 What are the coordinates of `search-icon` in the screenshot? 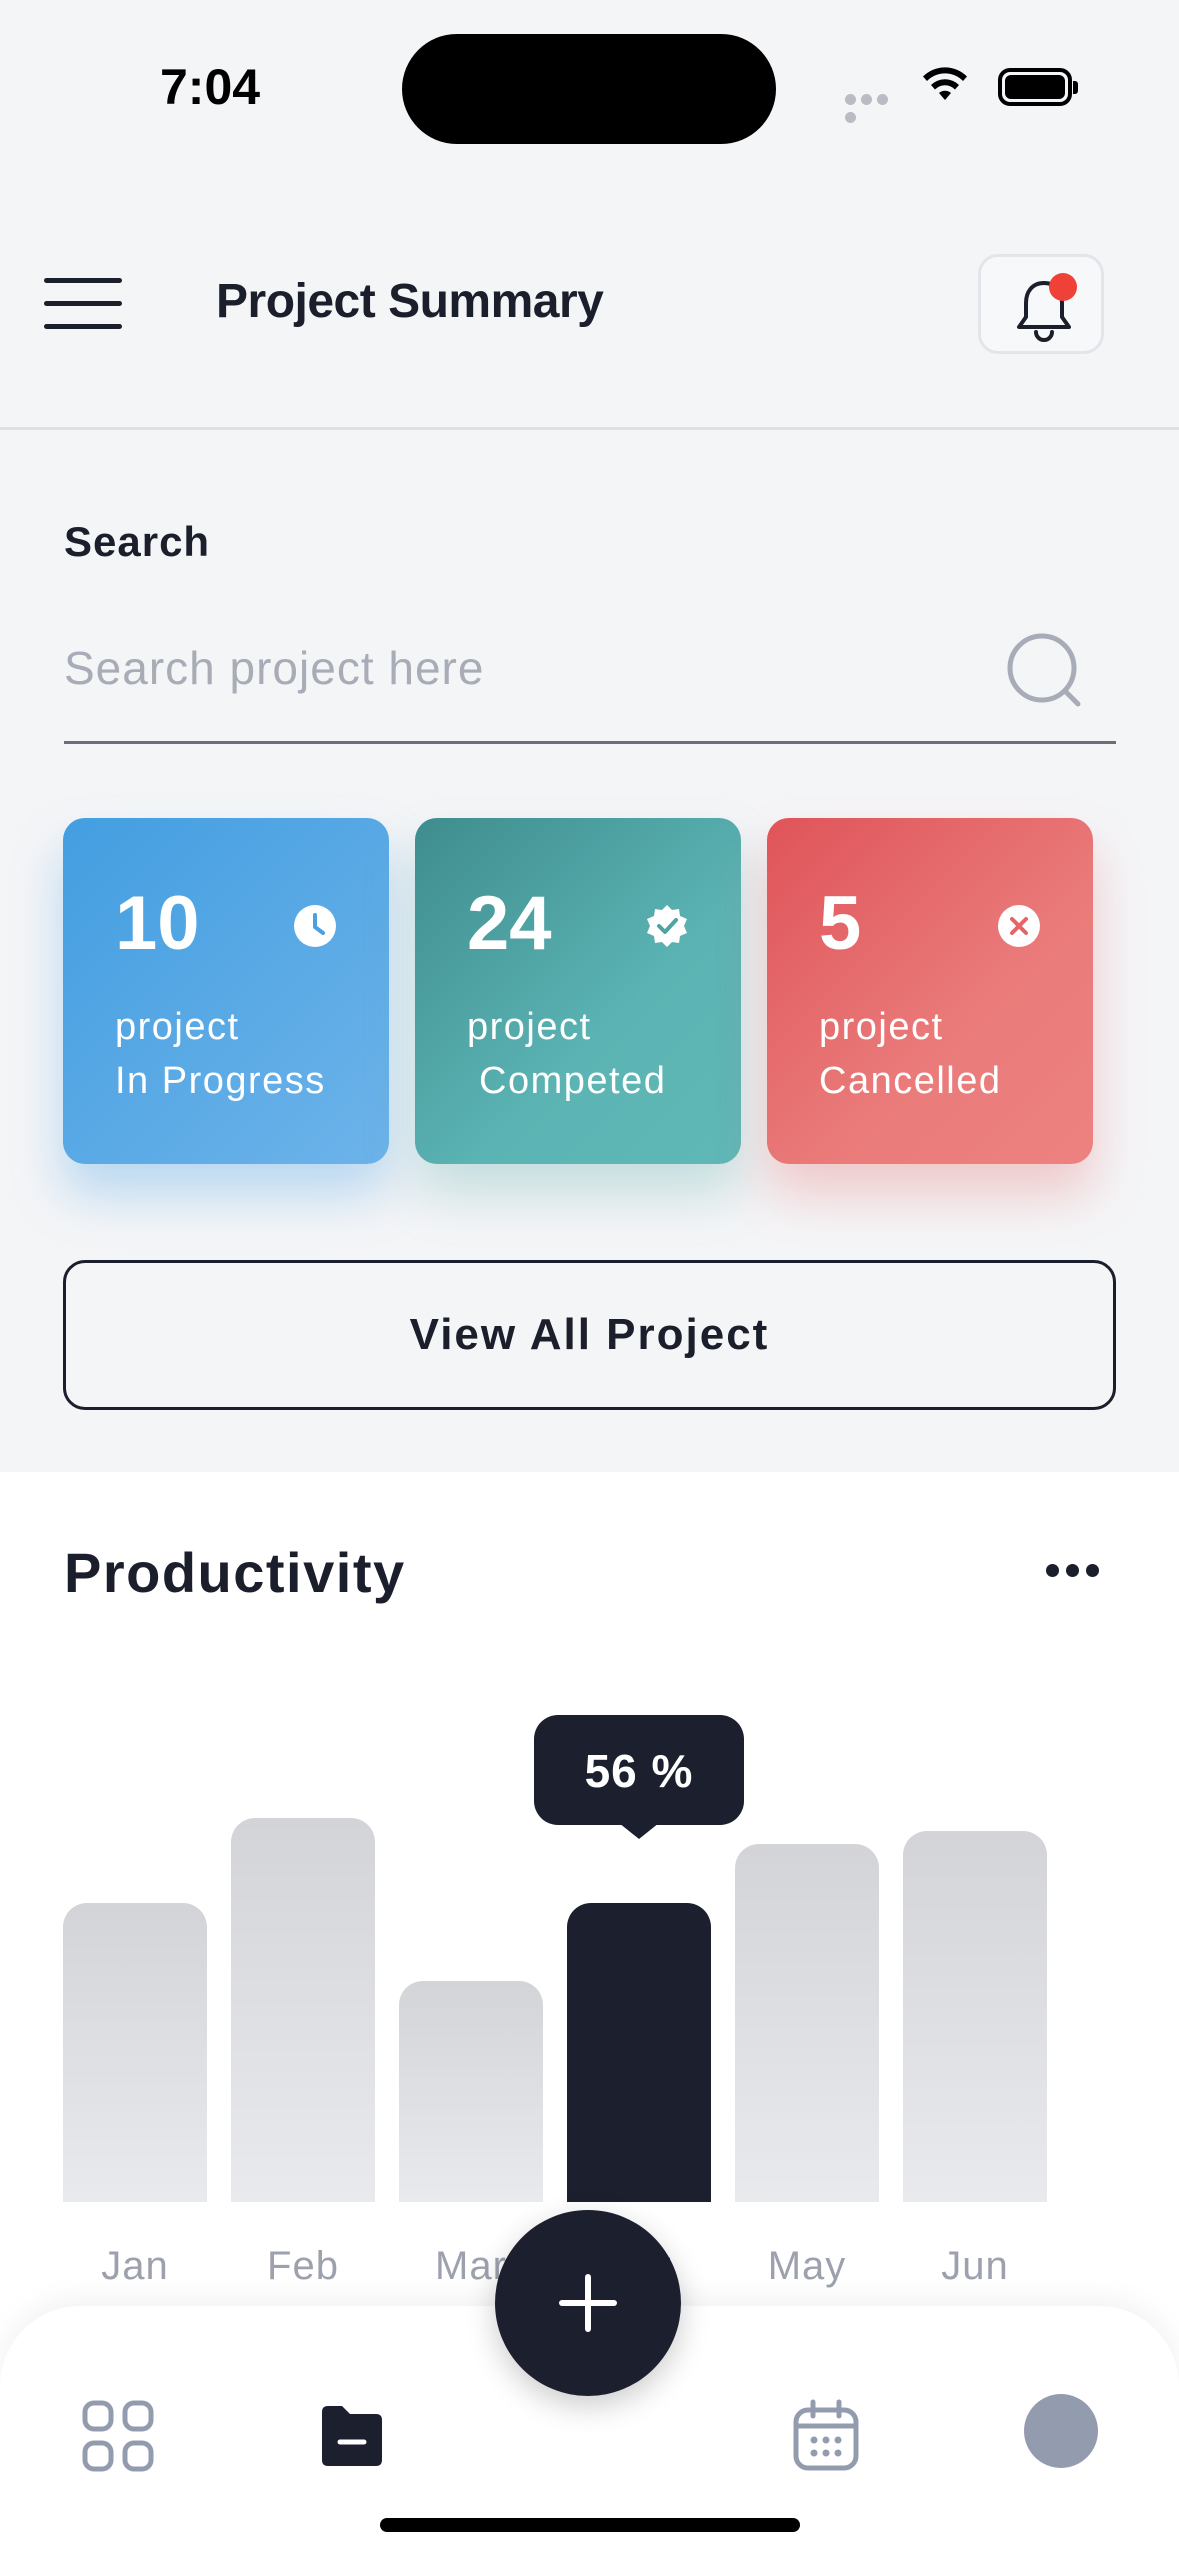 It's located at (1046, 672).